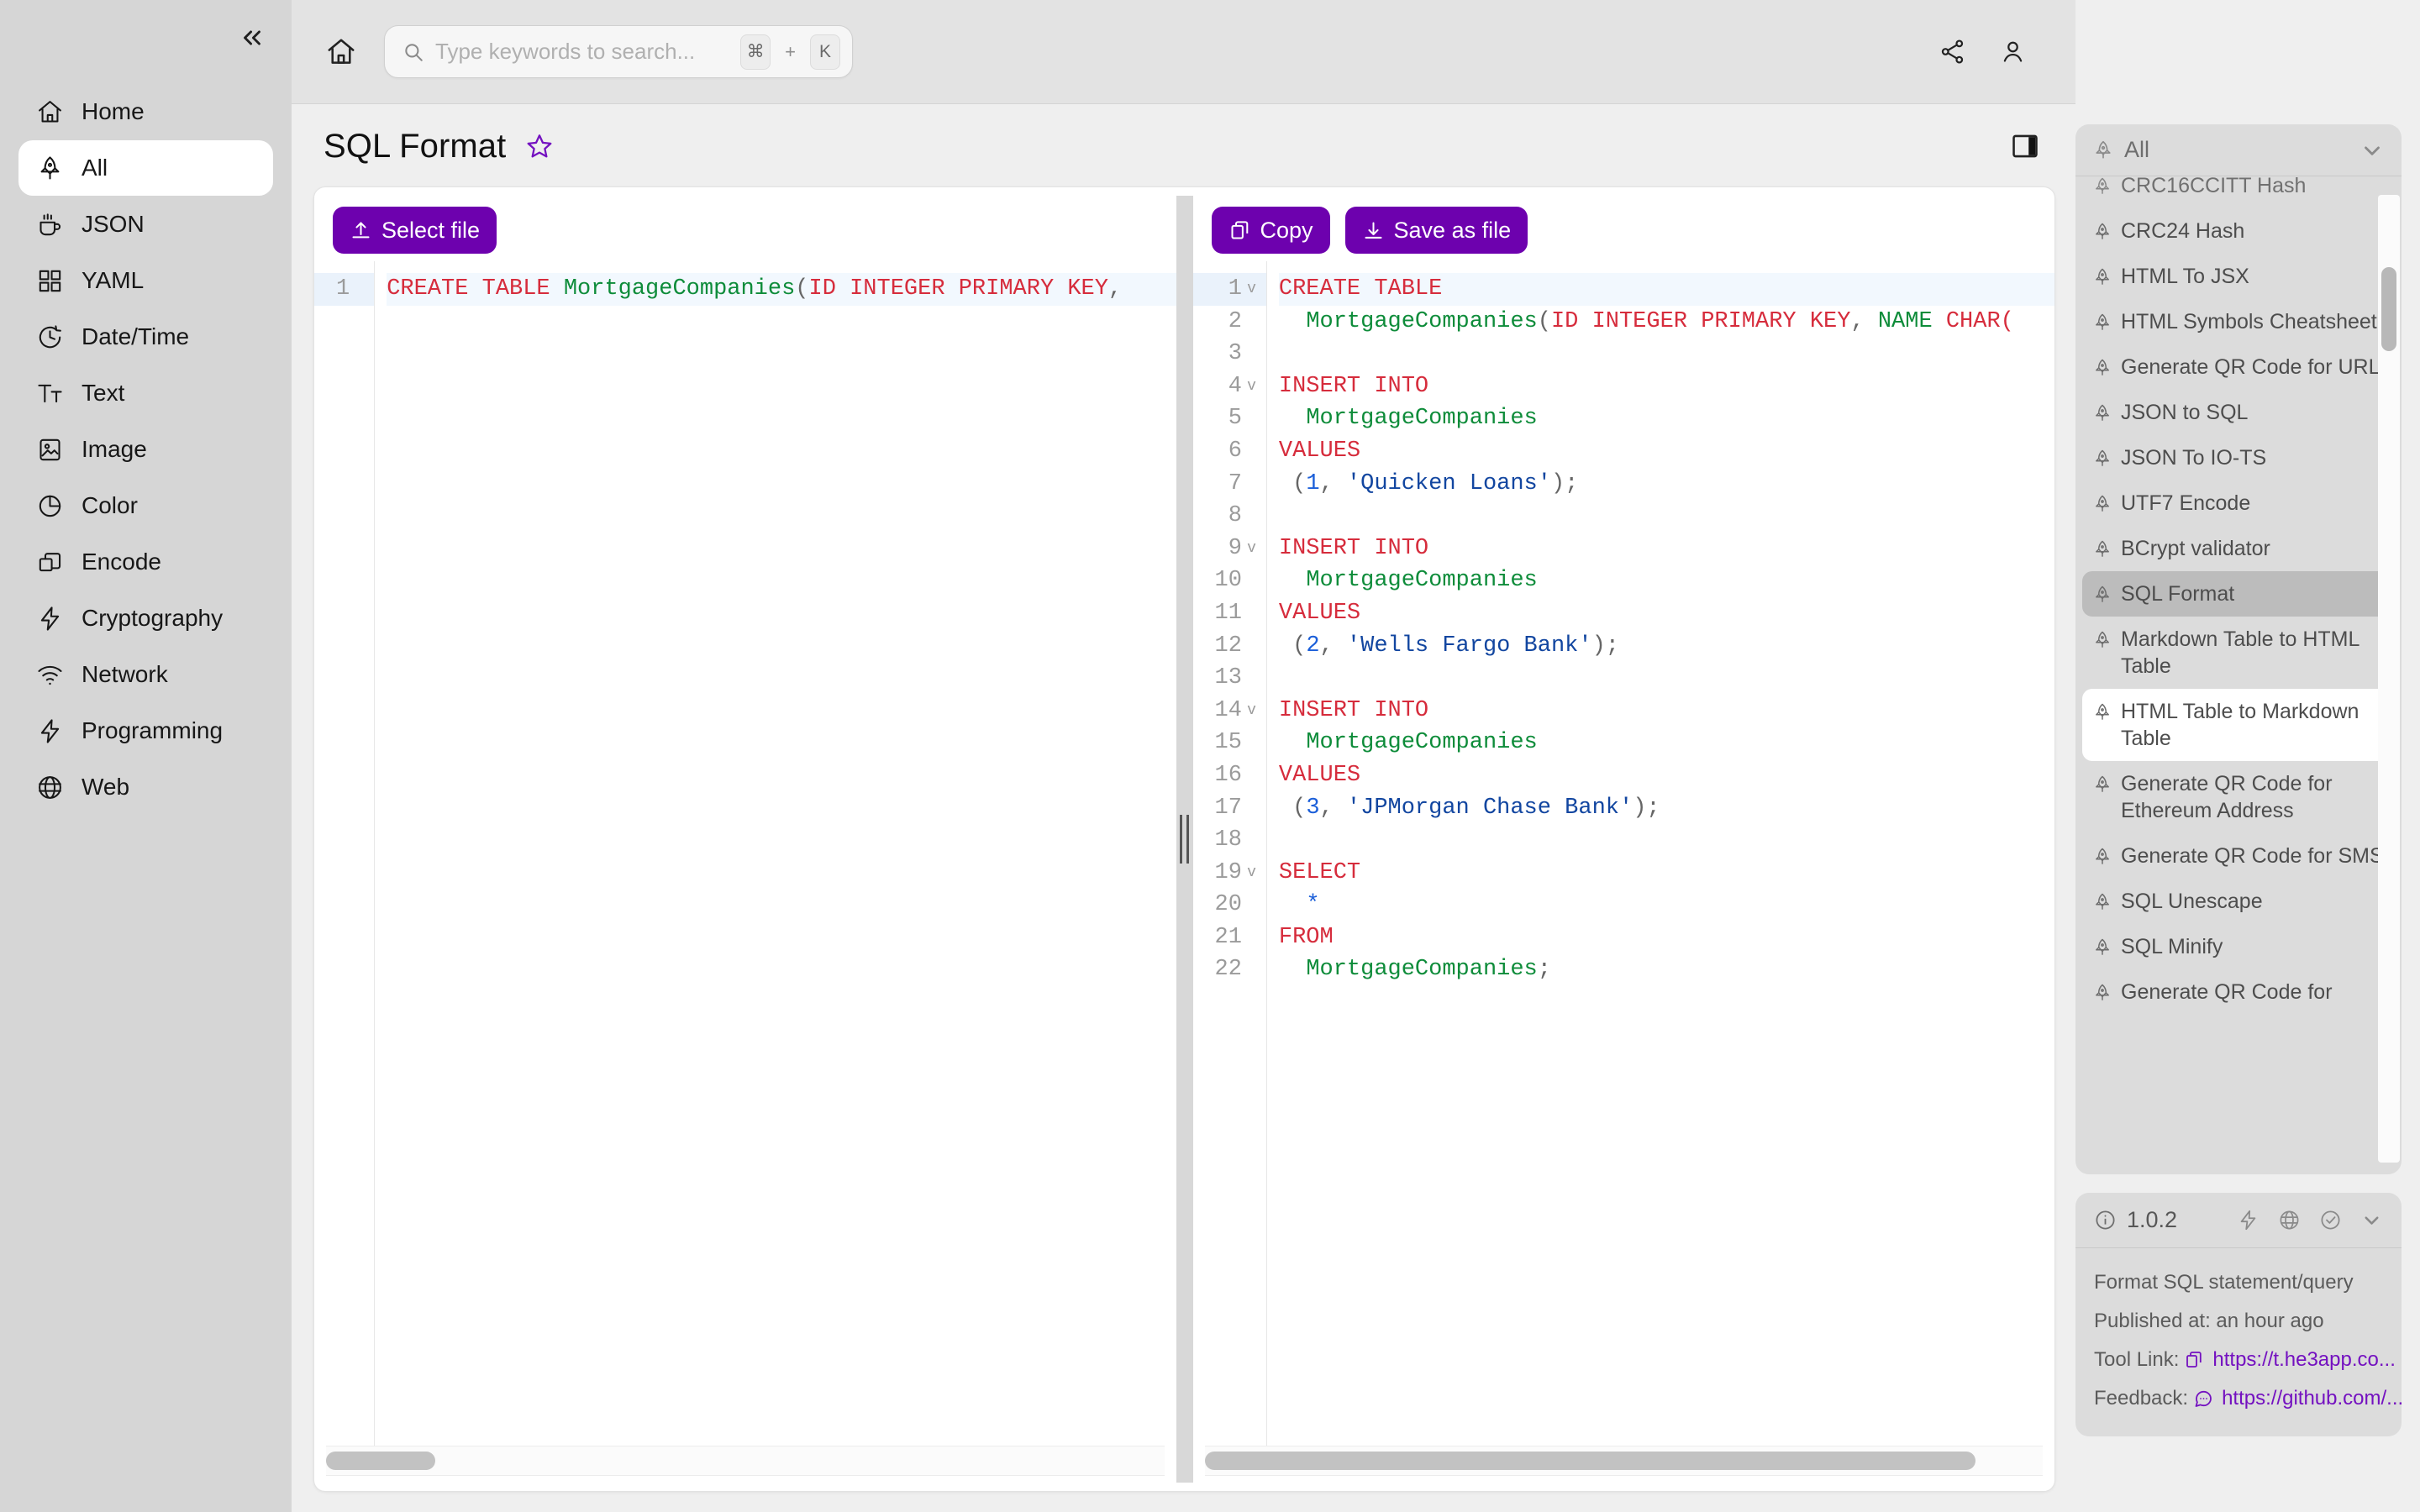 The height and width of the screenshot is (1512, 2420). I want to click on tool-list-item: Generate QR Code for SMS, so click(2238, 856).